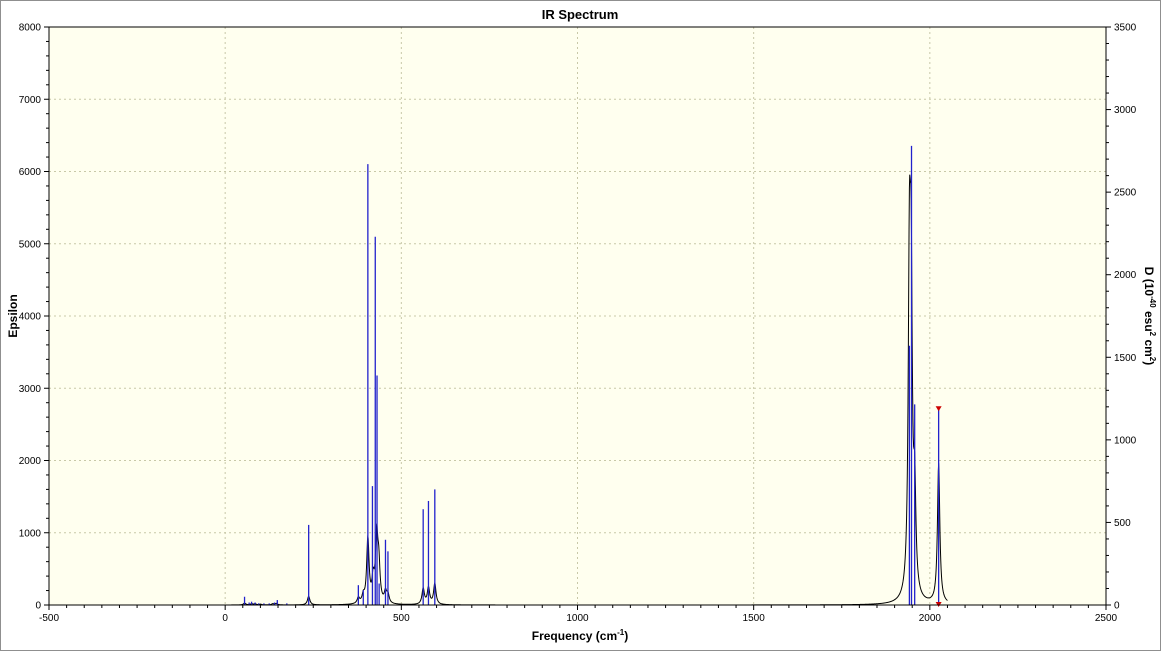 Image resolution: width=1161 pixels, height=651 pixels. I want to click on y-tick-label: 6000, so click(30, 172).